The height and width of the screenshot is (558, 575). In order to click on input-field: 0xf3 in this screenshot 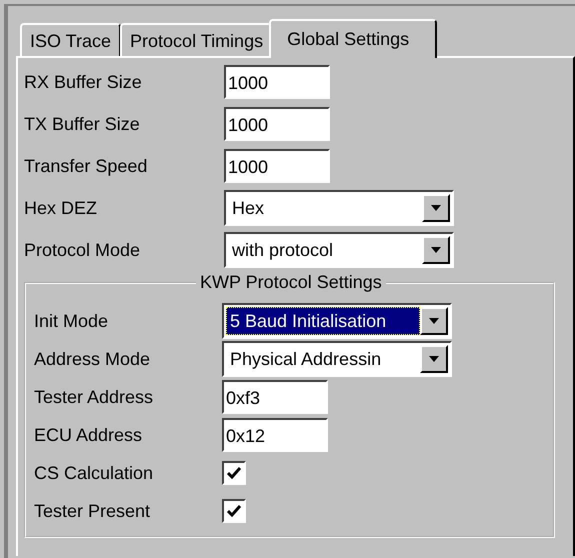, I will do `click(275, 397)`.